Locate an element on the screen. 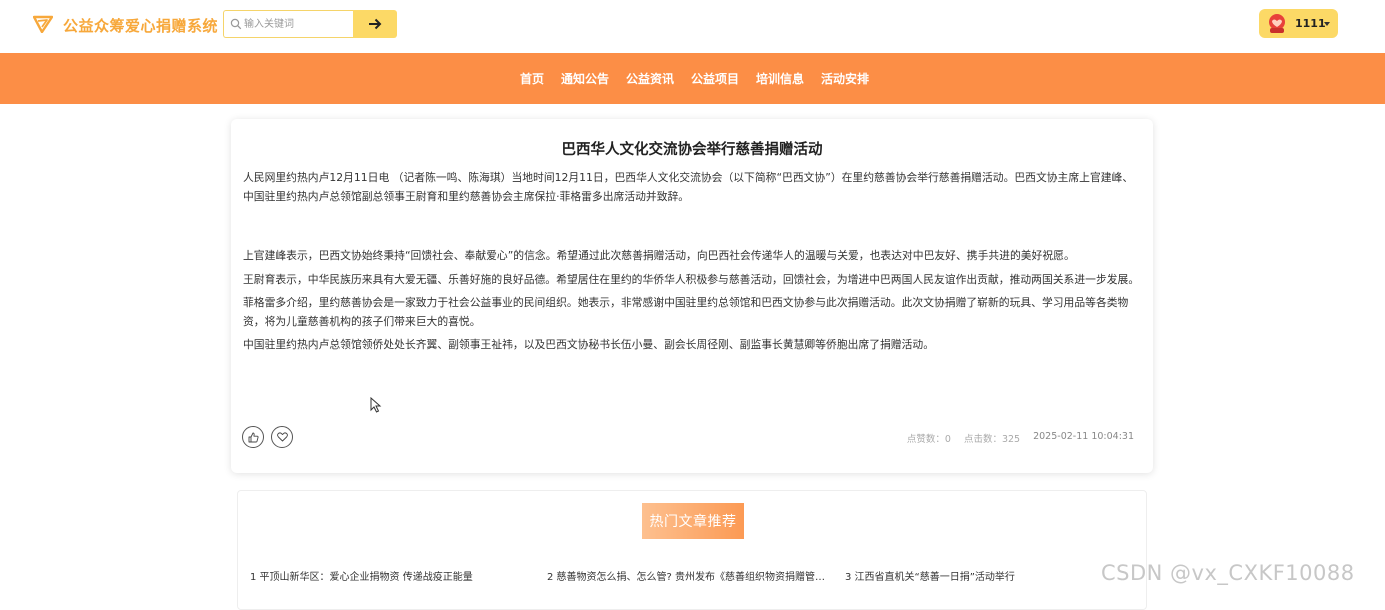 The image size is (1385, 610). username: 1111 is located at coordinates (1310, 23).